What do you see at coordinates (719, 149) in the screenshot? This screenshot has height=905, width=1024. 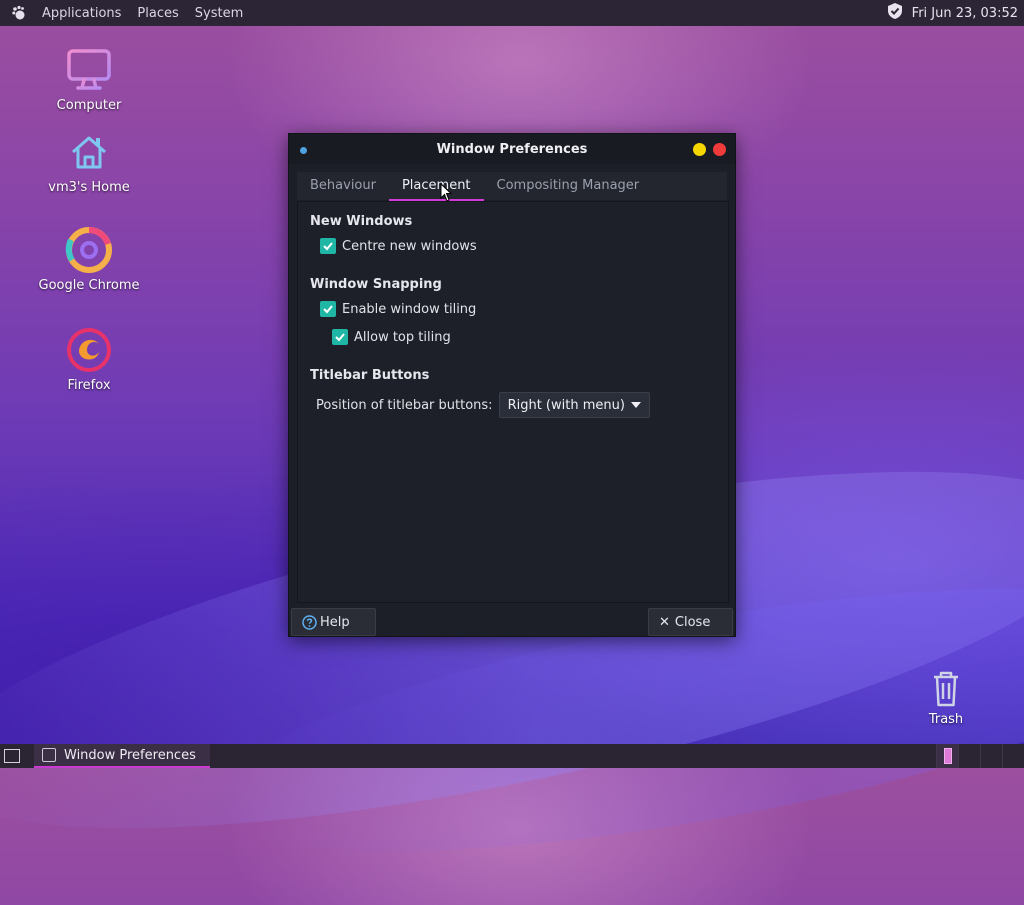 I see `close-window-button` at bounding box center [719, 149].